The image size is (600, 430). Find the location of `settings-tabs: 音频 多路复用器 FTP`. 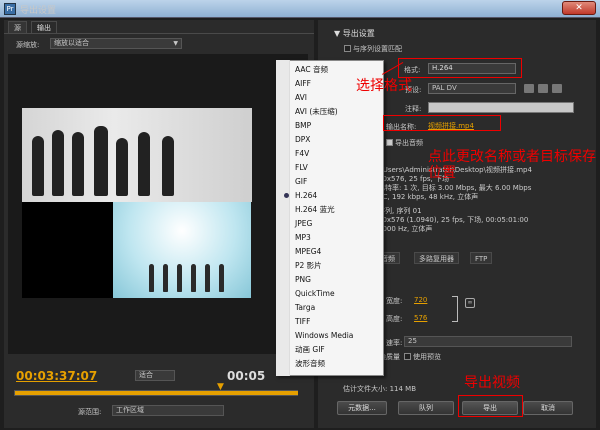

settings-tabs: 音频 多路复用器 FTP is located at coordinates (470, 258).